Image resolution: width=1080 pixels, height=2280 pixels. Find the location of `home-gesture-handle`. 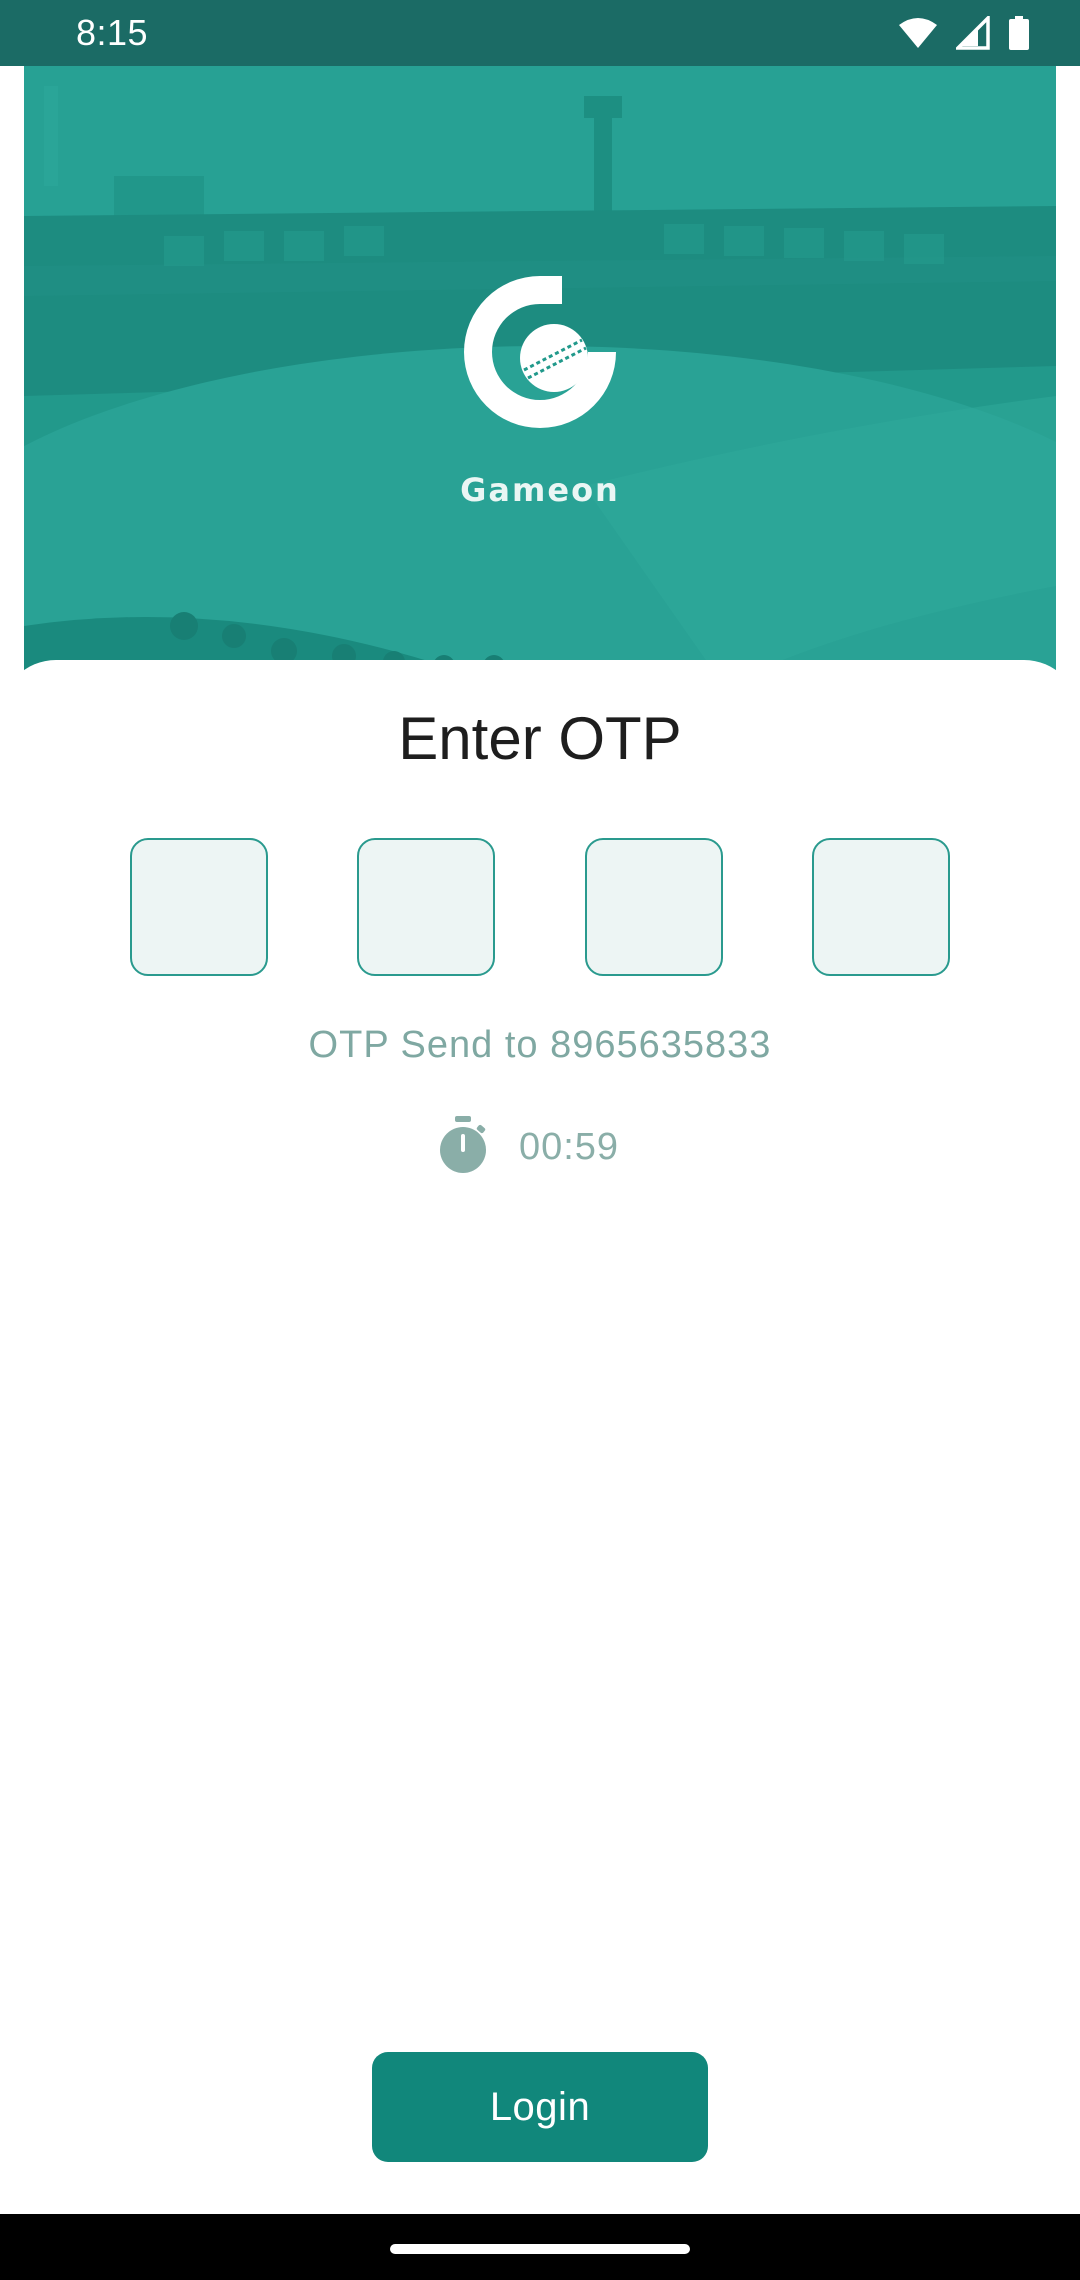

home-gesture-handle is located at coordinates (540, 2249).